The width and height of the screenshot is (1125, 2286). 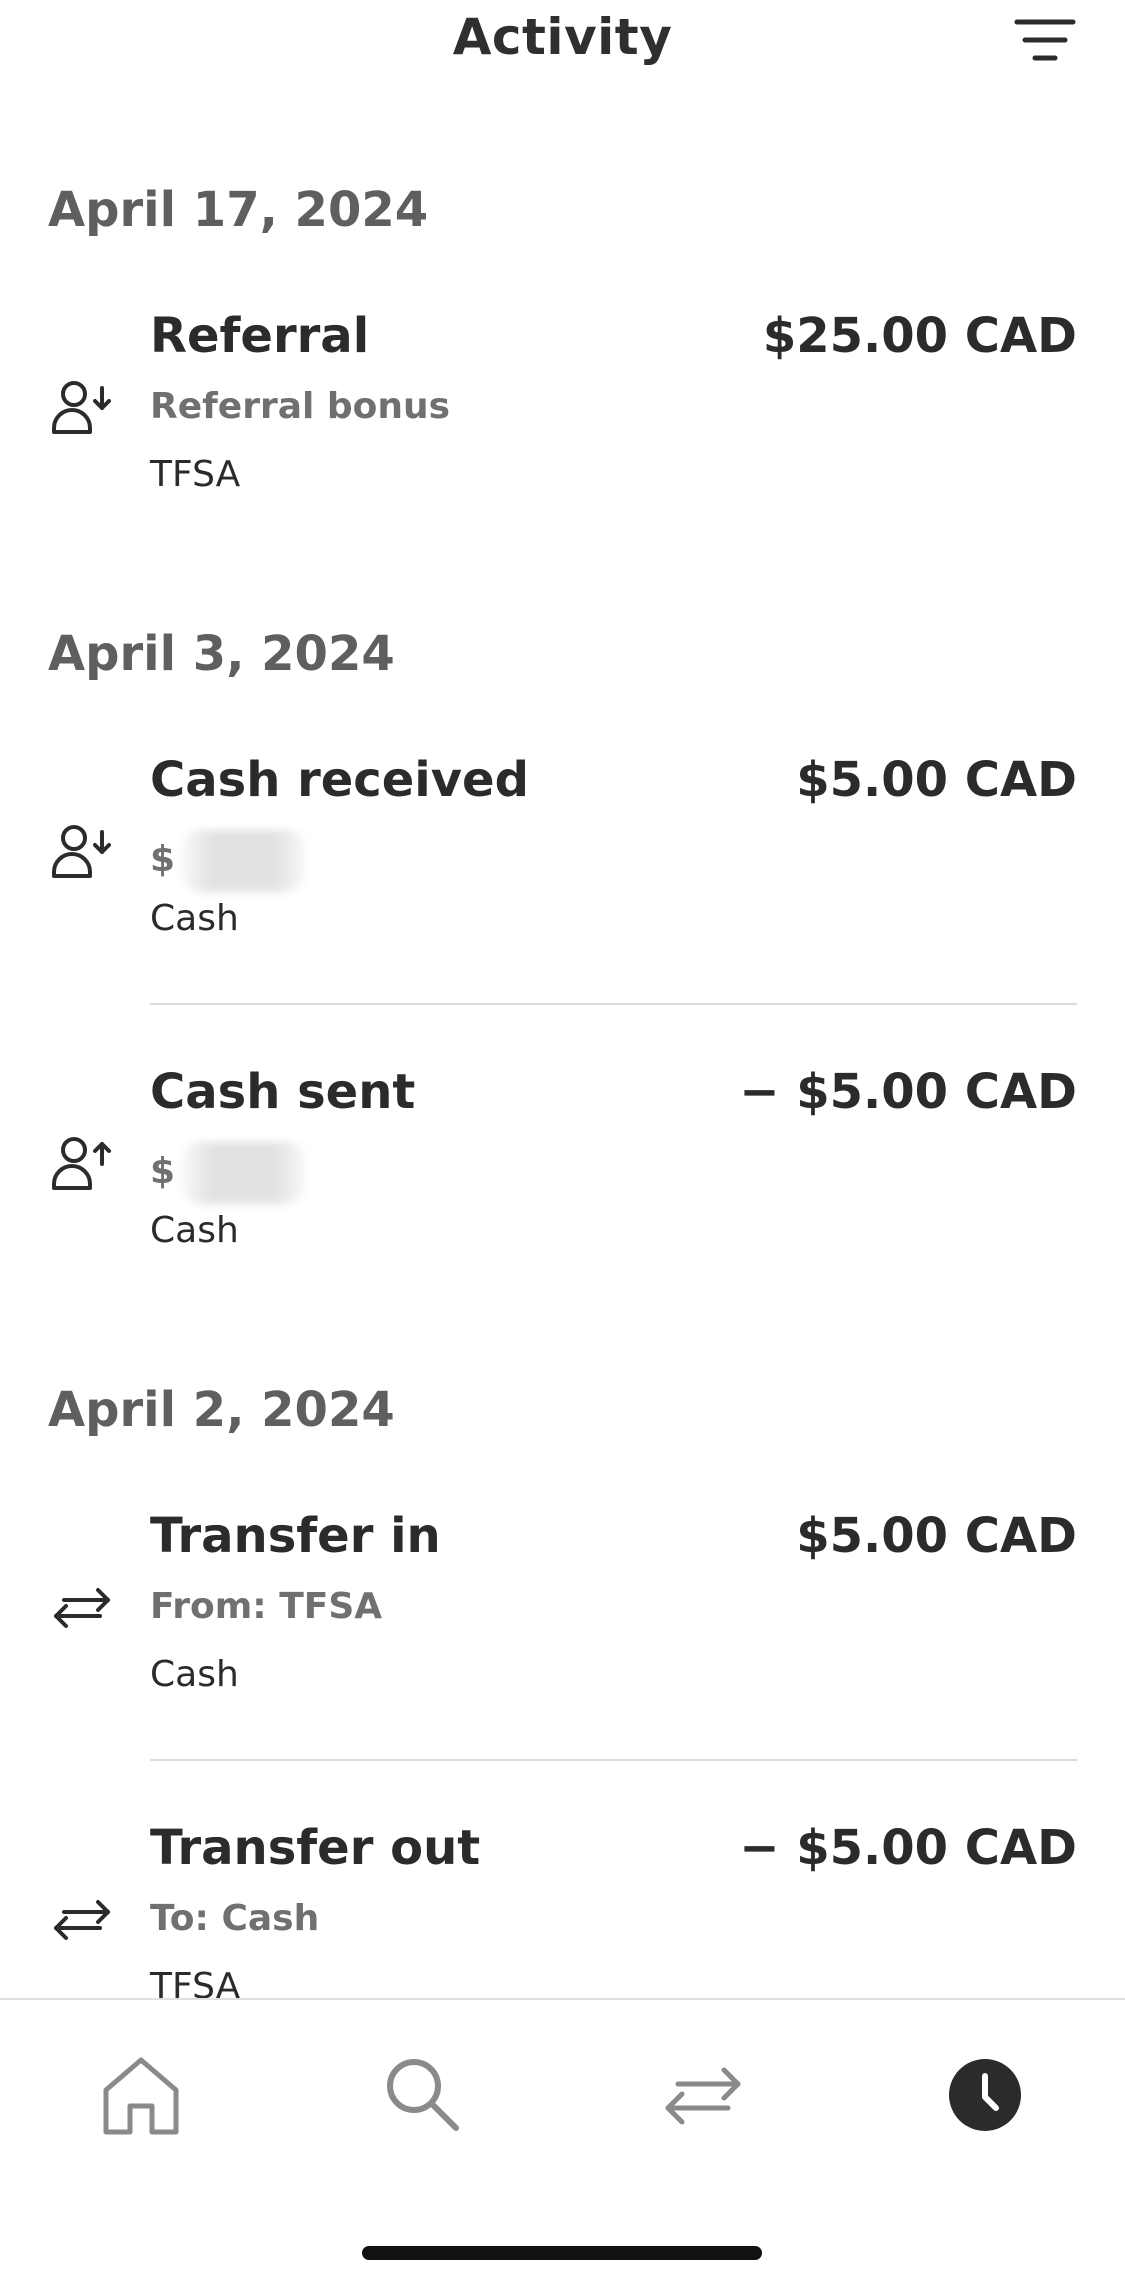 I want to click on filter-lines-icon, so click(x=1045, y=40).